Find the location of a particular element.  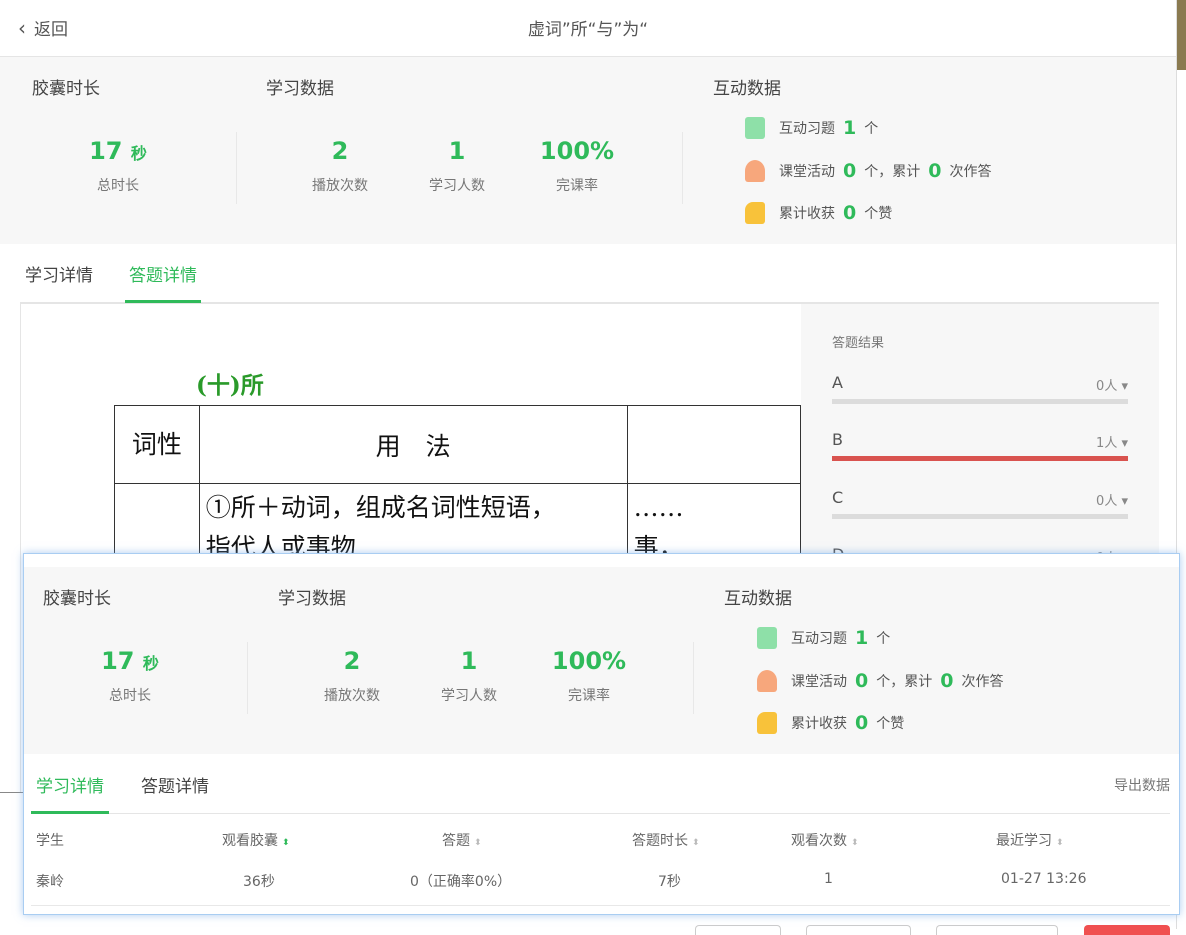

option-bar is located at coordinates (980, 458).